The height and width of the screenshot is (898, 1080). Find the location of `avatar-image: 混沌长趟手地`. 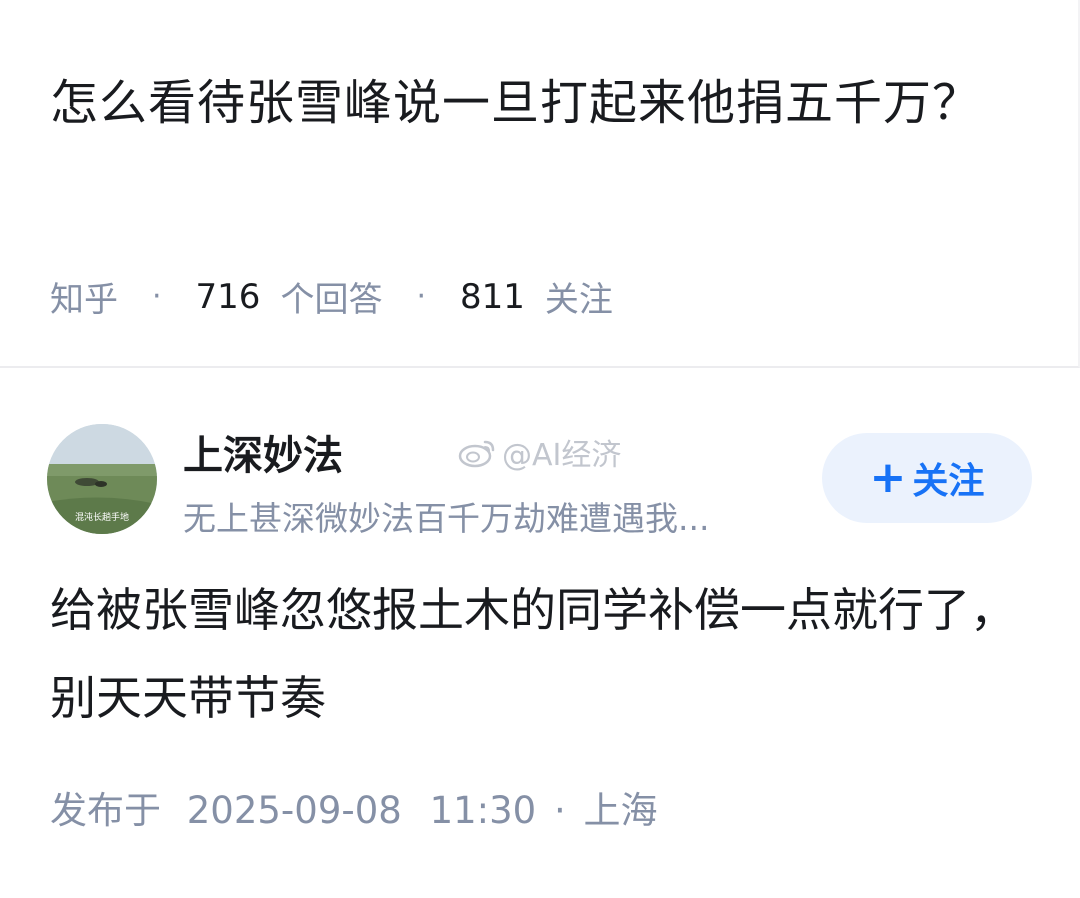

avatar-image: 混沌长趟手地 is located at coordinates (102, 479).